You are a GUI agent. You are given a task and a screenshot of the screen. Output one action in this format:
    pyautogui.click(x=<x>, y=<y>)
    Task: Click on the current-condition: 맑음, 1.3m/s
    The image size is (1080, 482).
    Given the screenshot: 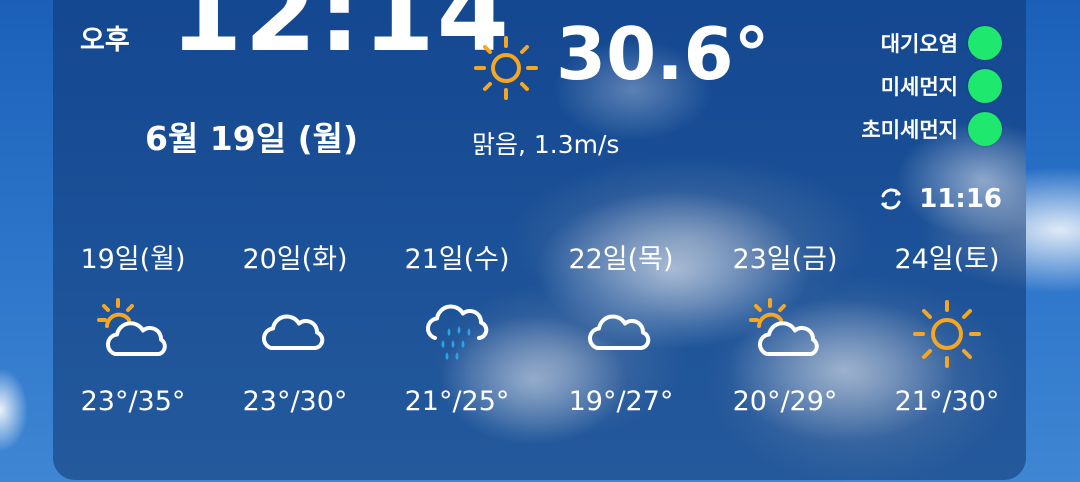 What is the action you would take?
    pyautogui.click(x=546, y=144)
    